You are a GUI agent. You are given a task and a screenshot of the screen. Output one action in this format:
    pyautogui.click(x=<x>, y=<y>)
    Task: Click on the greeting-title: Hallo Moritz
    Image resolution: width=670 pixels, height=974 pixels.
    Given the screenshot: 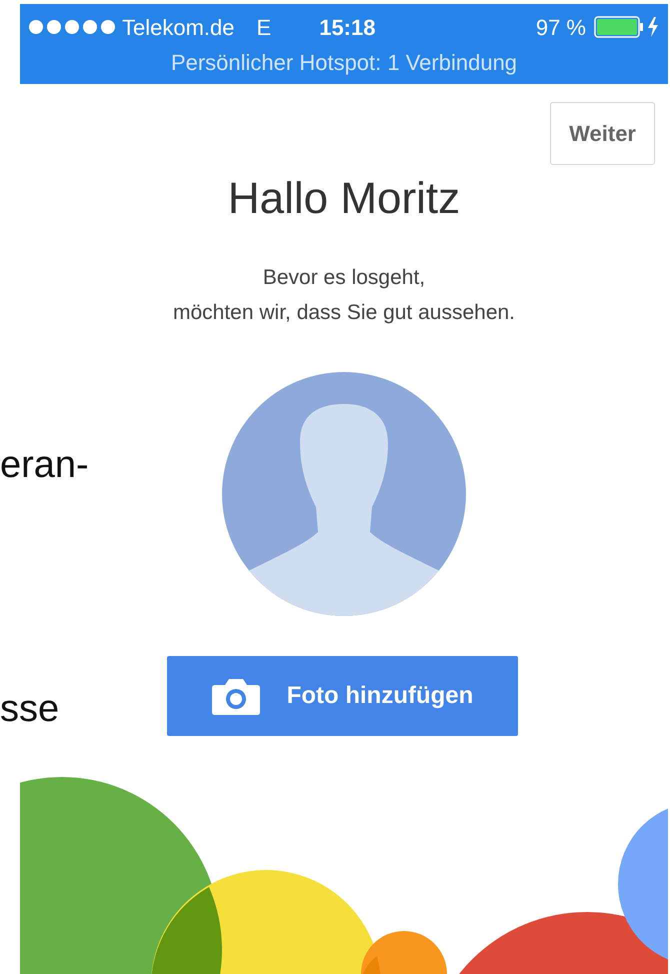 What is the action you would take?
    pyautogui.click(x=344, y=199)
    